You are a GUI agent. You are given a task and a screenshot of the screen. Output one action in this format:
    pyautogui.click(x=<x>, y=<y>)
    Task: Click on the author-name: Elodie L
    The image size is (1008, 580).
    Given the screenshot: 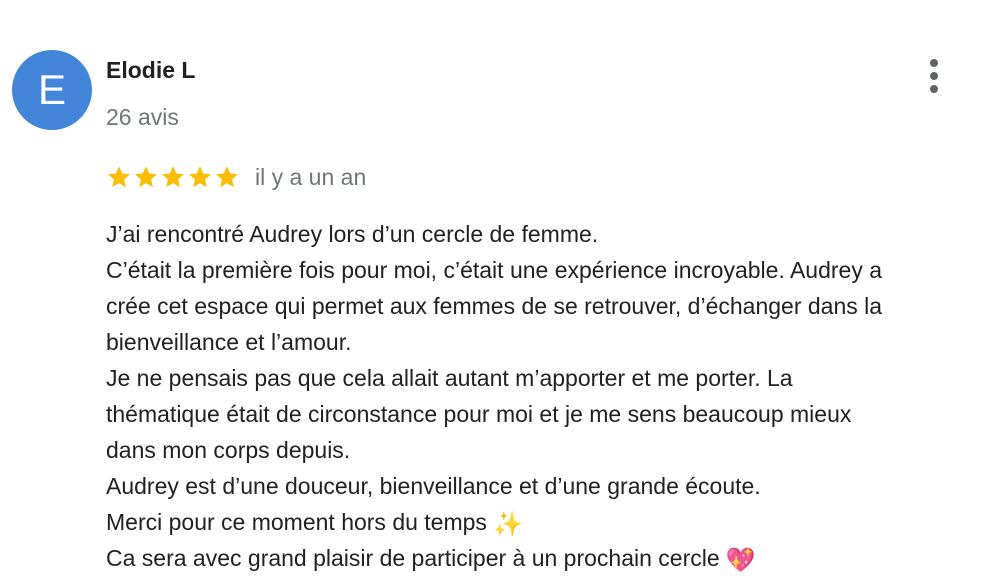 What is the action you would take?
    pyautogui.click(x=150, y=70)
    